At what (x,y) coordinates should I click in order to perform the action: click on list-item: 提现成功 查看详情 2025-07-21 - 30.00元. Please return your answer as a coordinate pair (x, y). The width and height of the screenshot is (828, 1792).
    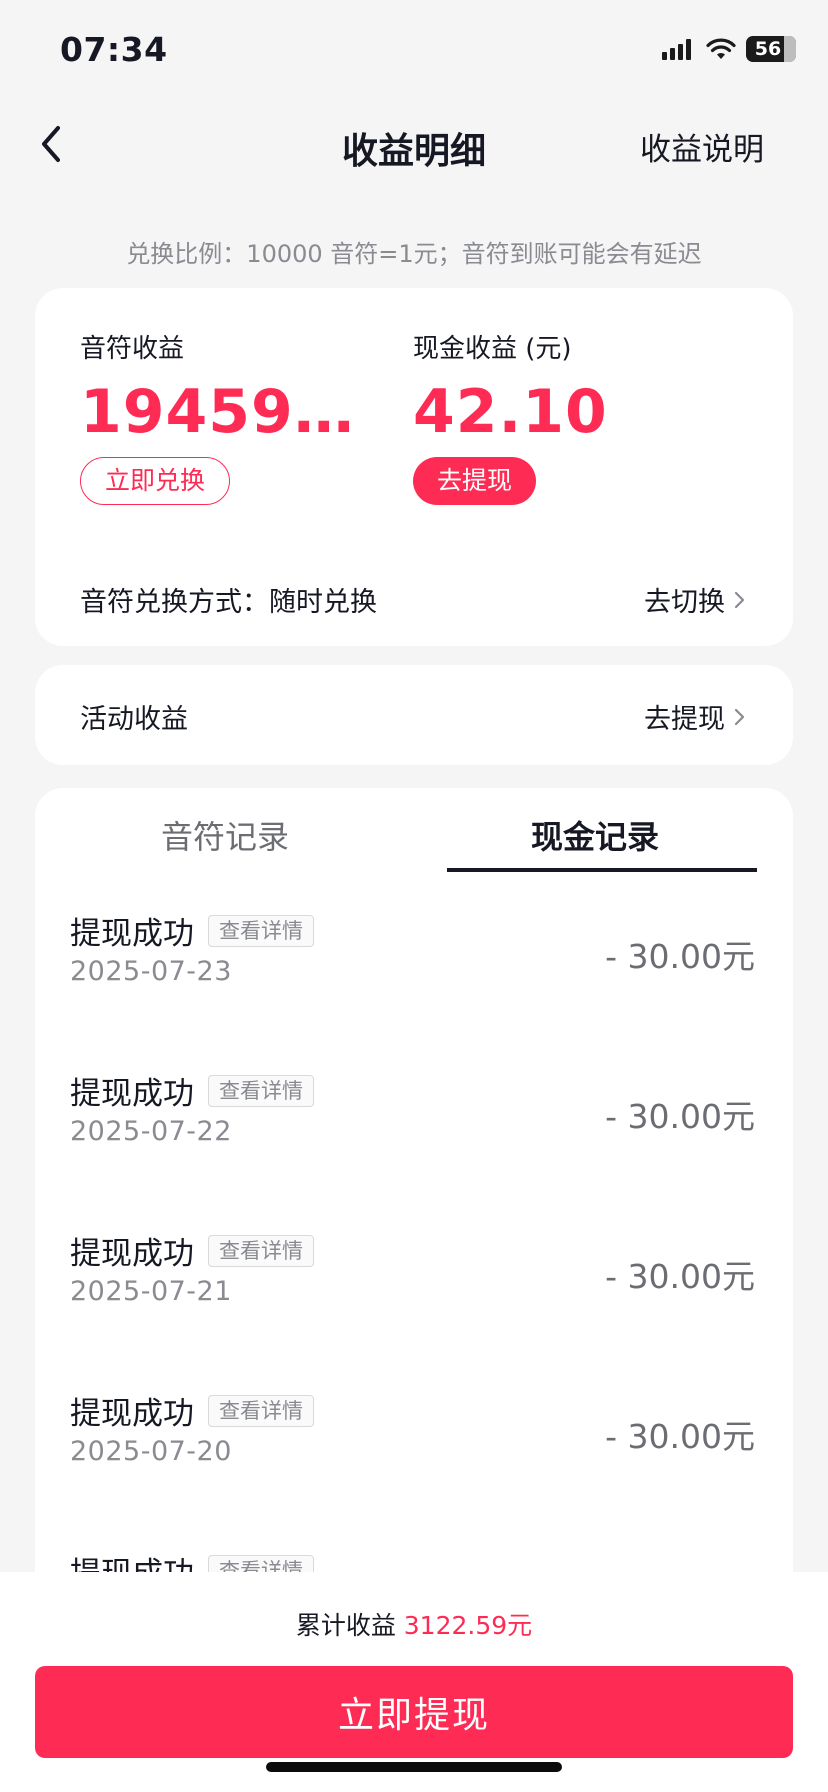
    Looking at the image, I should click on (414, 1308).